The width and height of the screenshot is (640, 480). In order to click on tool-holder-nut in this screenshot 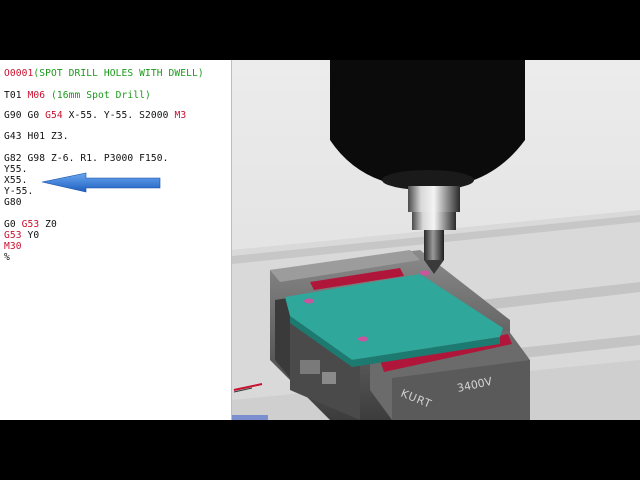, I will do `click(434, 221)`.